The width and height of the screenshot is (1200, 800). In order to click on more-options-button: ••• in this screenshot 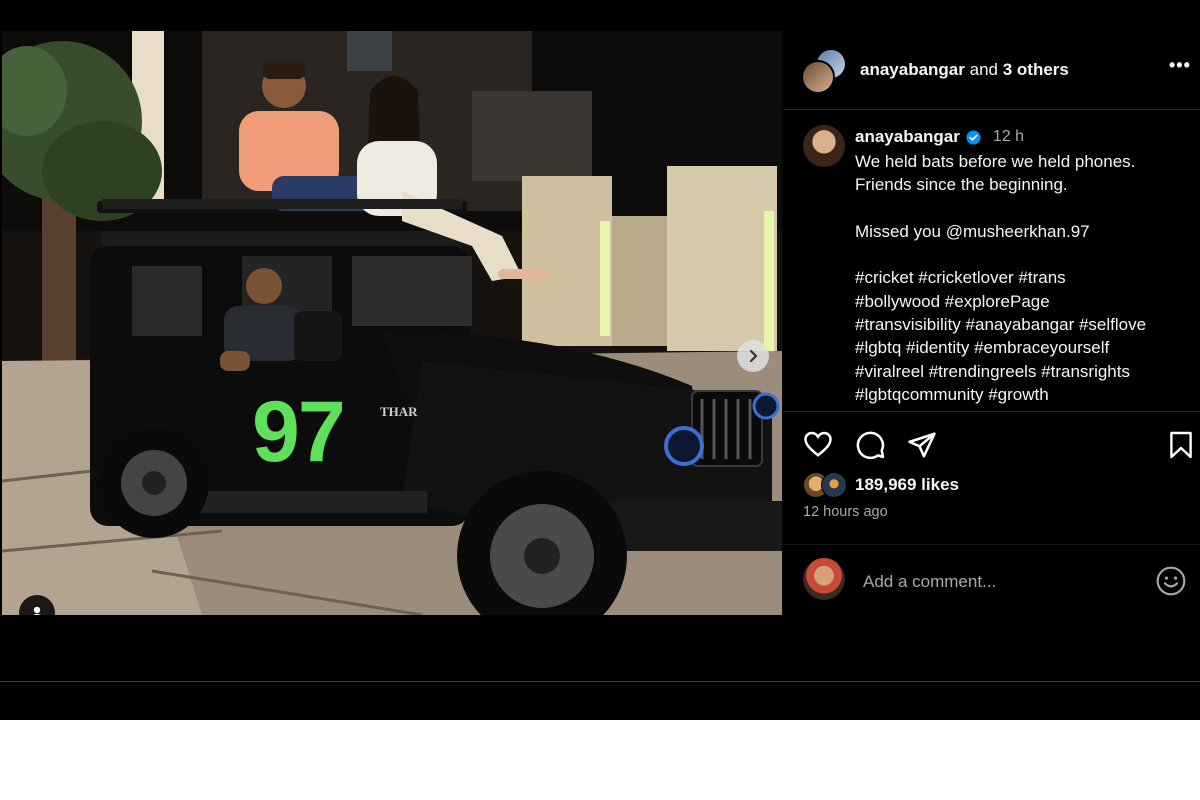, I will do `click(1181, 67)`.